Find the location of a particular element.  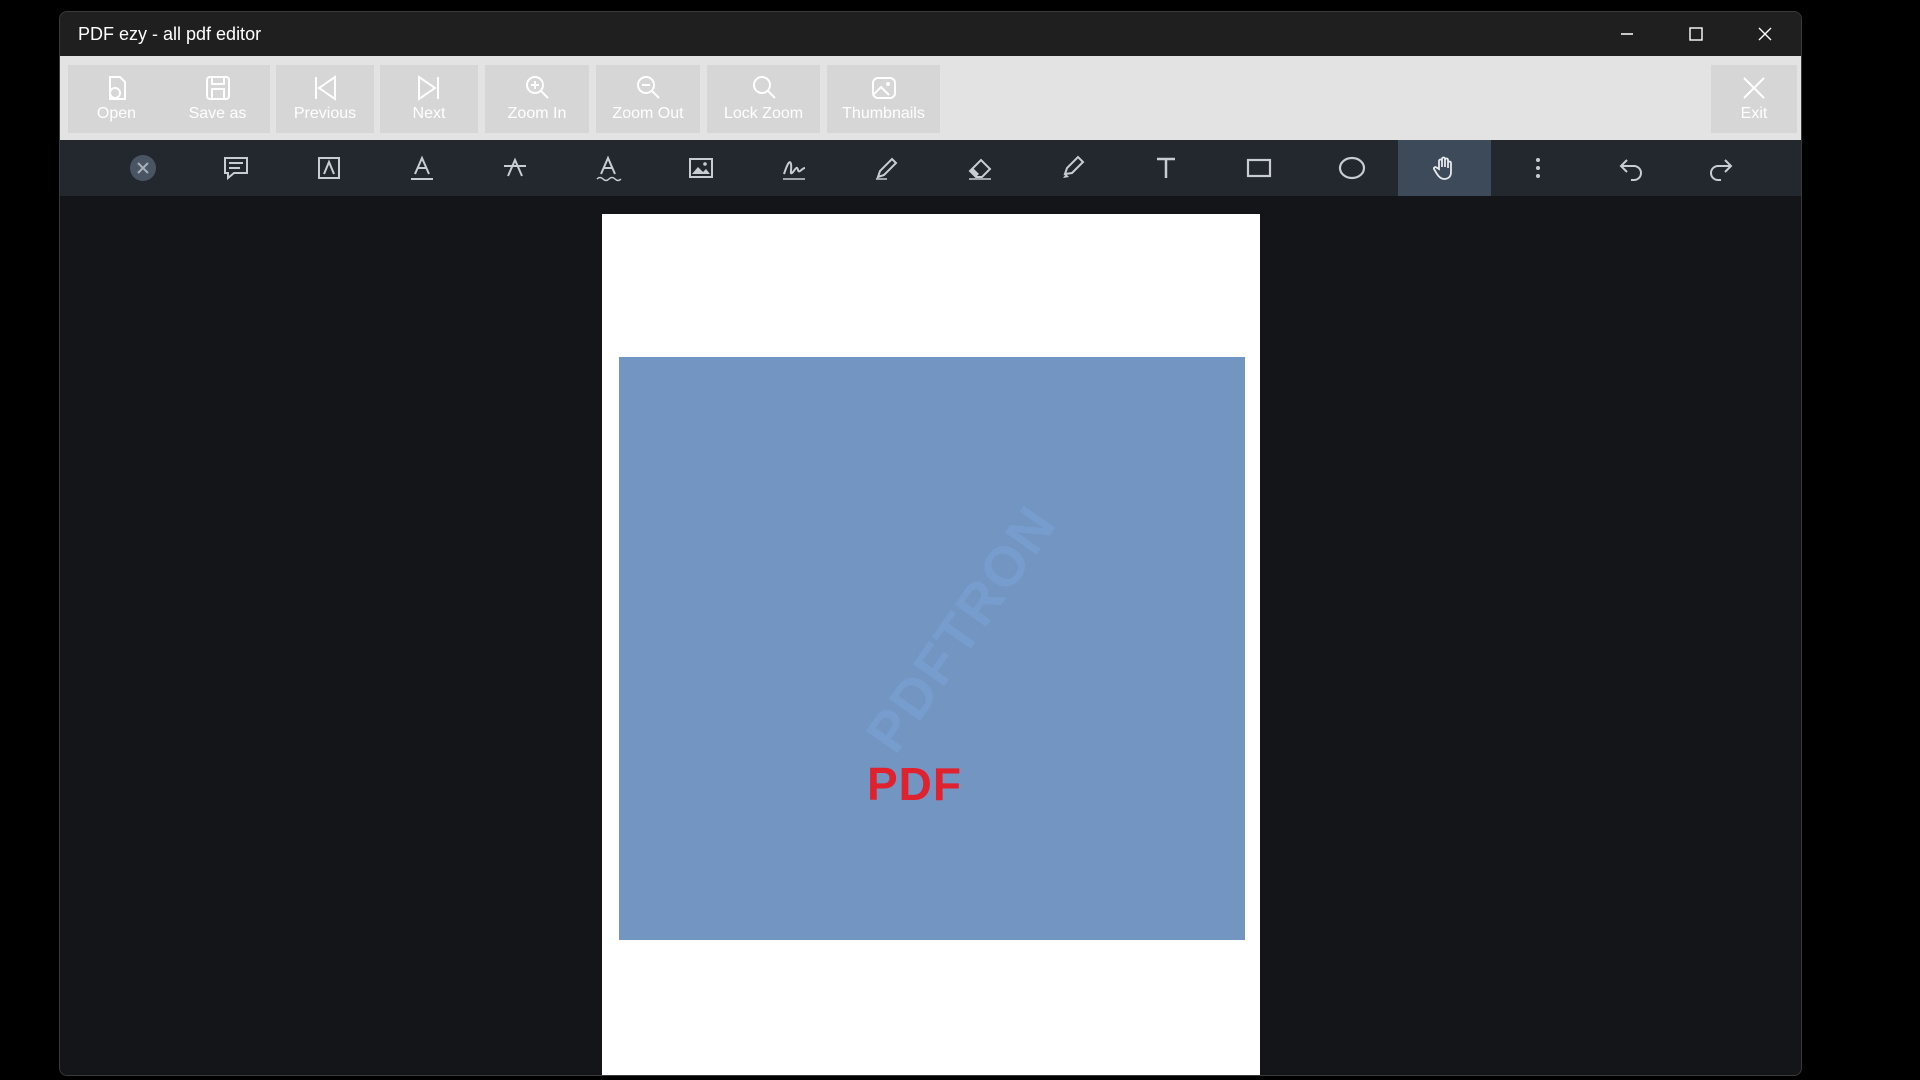

open-file-icon is located at coordinates (117, 88).